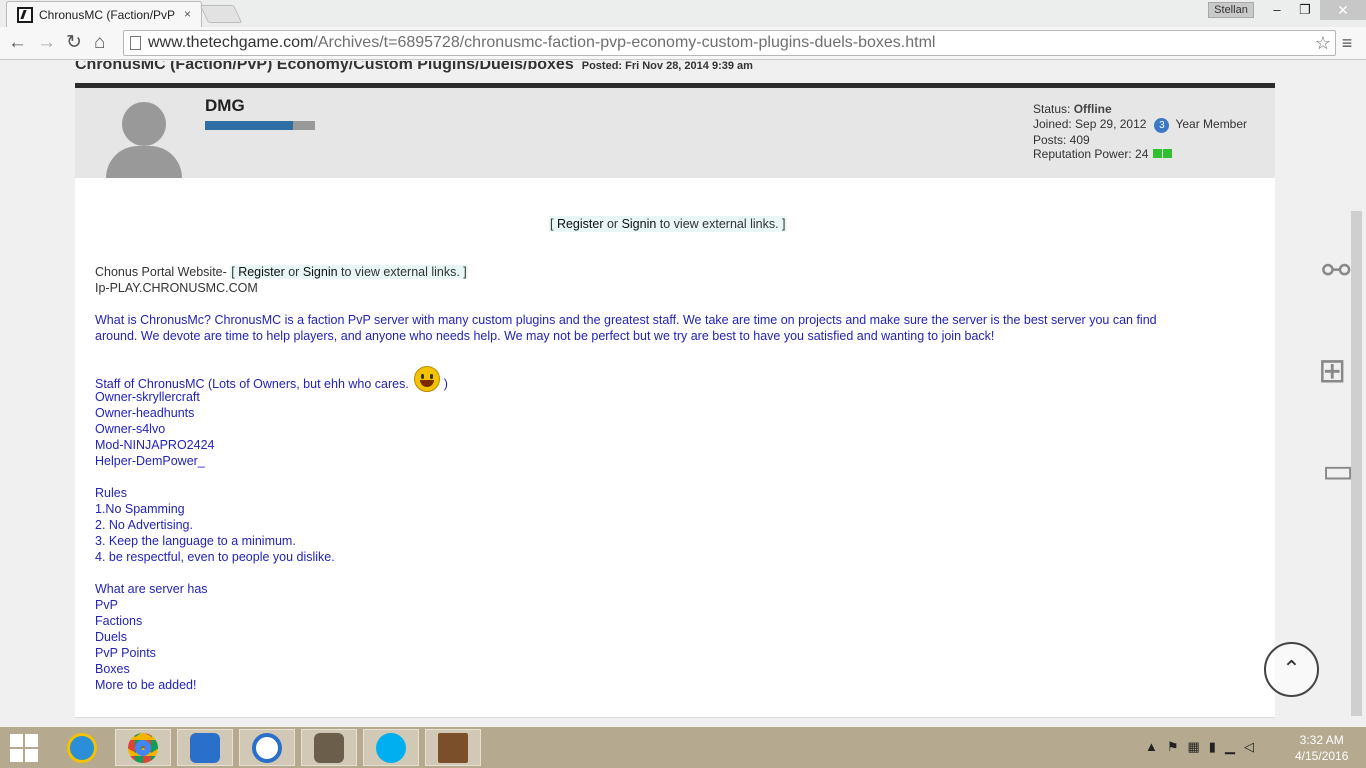 The height and width of the screenshot is (768, 1366). What do you see at coordinates (146, 685) in the screenshot?
I see `feature-item: More to be added!` at bounding box center [146, 685].